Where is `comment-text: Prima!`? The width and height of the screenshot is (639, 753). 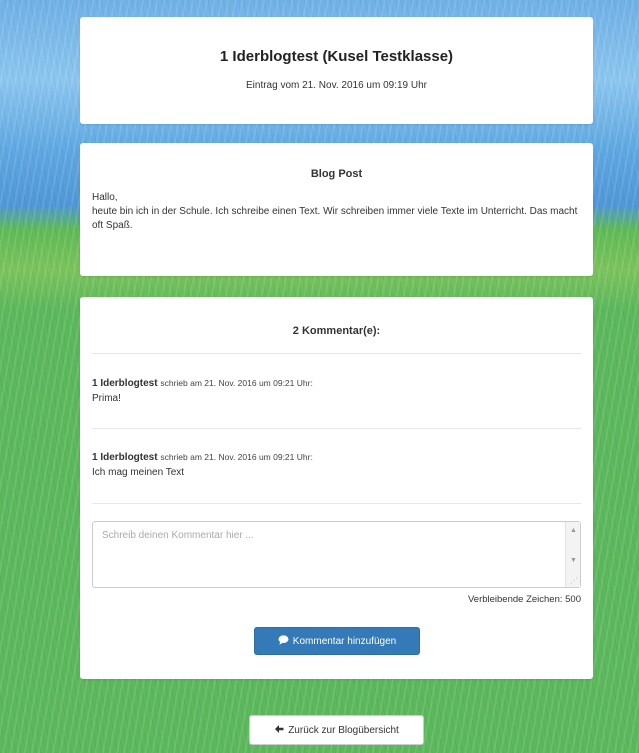
comment-text: Prima! is located at coordinates (106, 398).